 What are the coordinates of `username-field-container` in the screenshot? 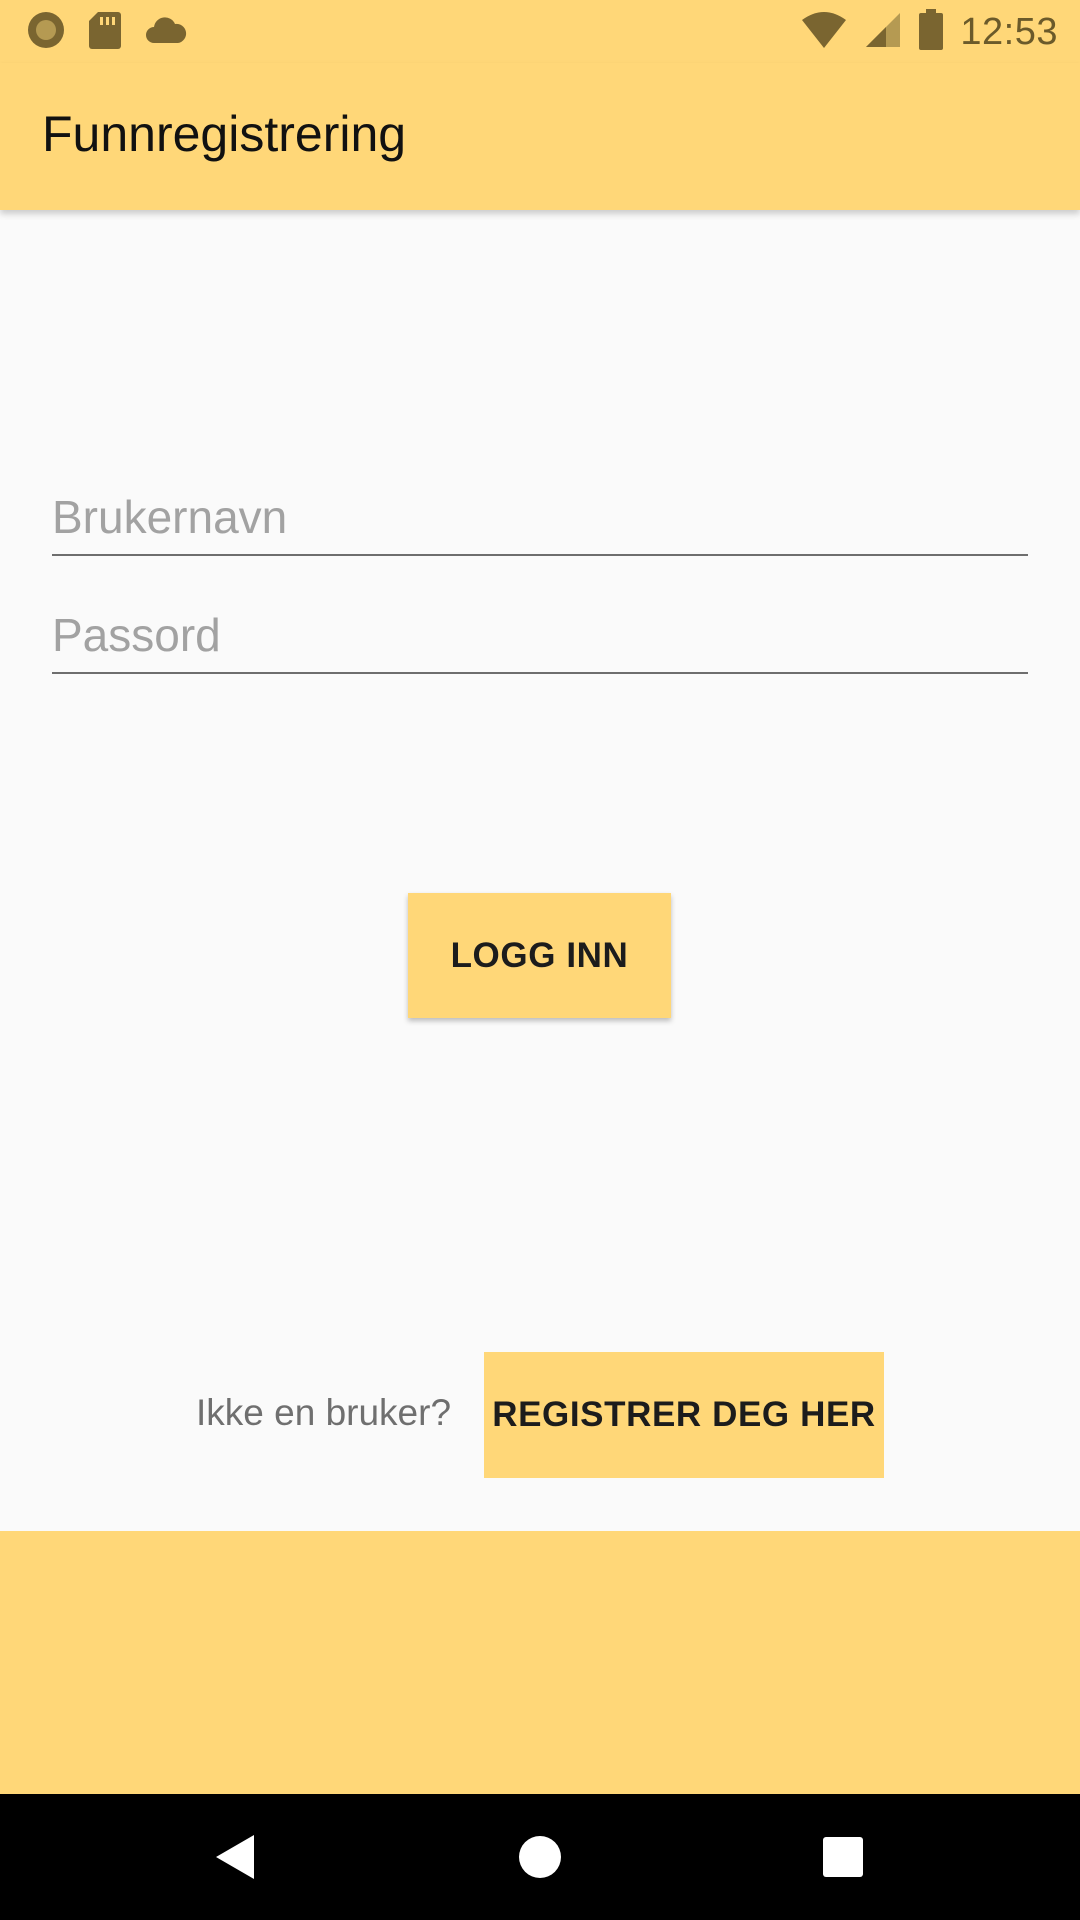 It's located at (540, 520).